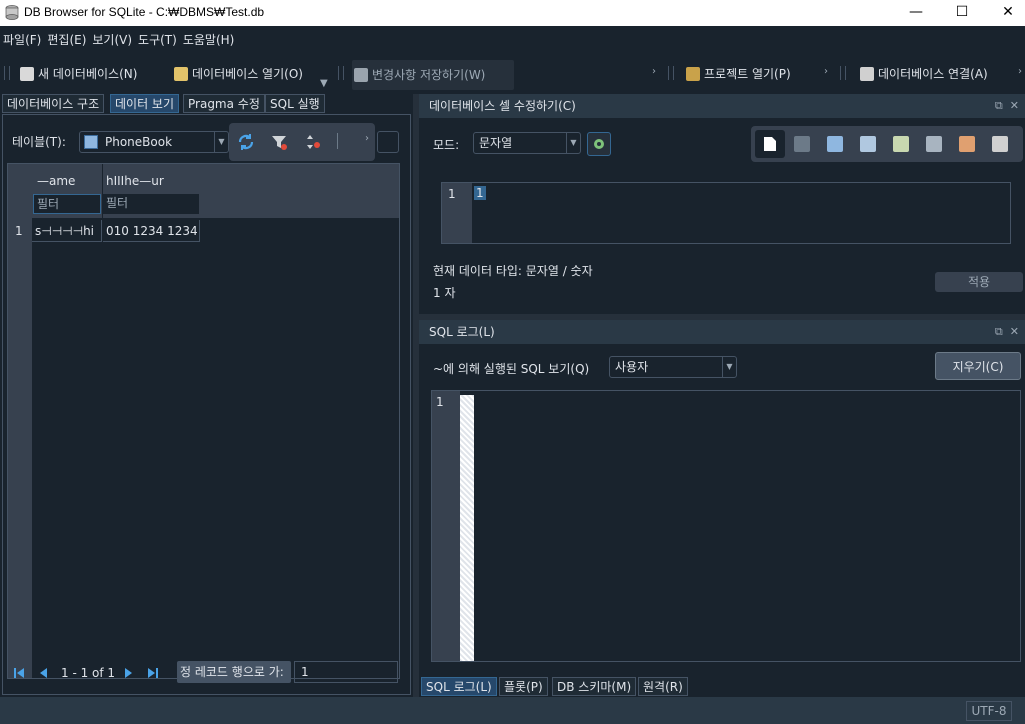 The image size is (1025, 724). What do you see at coordinates (923, 74) in the screenshot?
I see `attach-database-button: 데이터베이스 연결(A)` at bounding box center [923, 74].